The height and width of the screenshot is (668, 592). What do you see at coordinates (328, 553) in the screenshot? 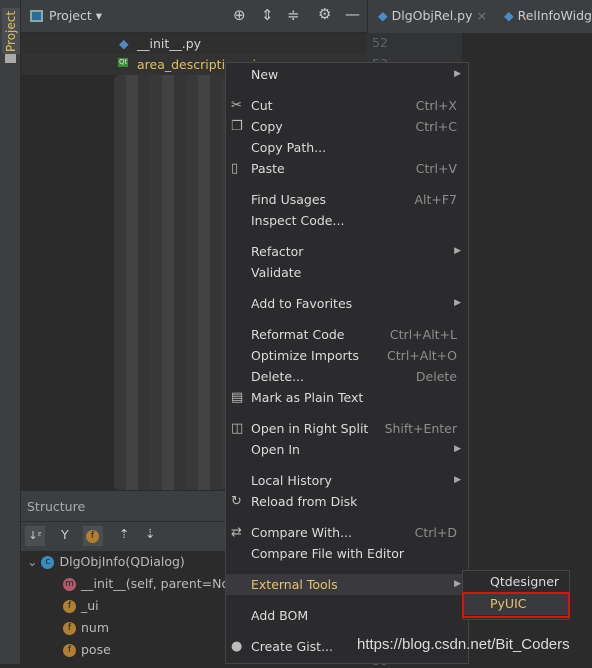
I see `menu-item-label: Compare File with Editor` at bounding box center [328, 553].